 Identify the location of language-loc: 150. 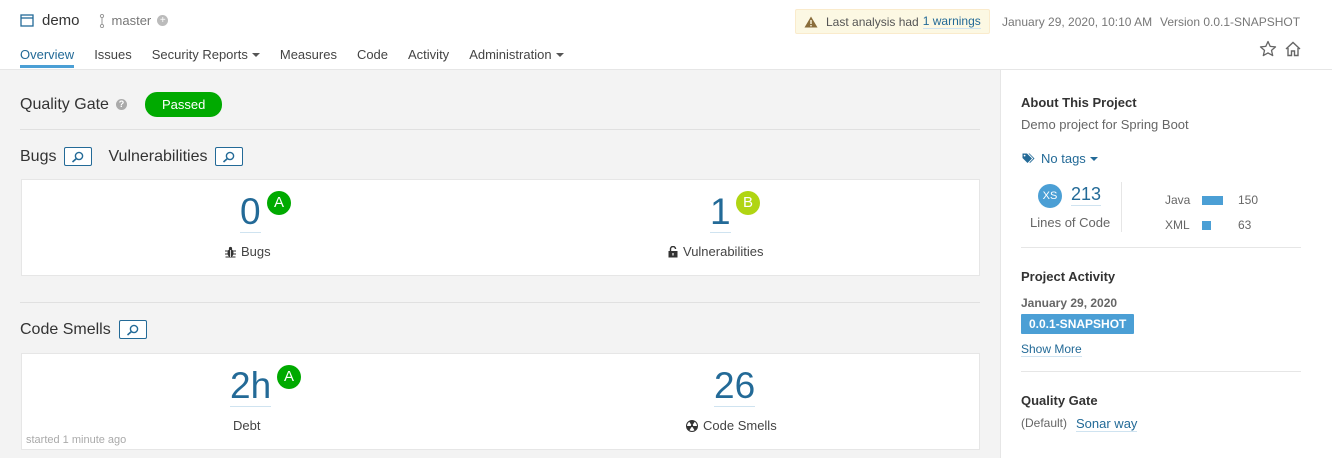
(1248, 200).